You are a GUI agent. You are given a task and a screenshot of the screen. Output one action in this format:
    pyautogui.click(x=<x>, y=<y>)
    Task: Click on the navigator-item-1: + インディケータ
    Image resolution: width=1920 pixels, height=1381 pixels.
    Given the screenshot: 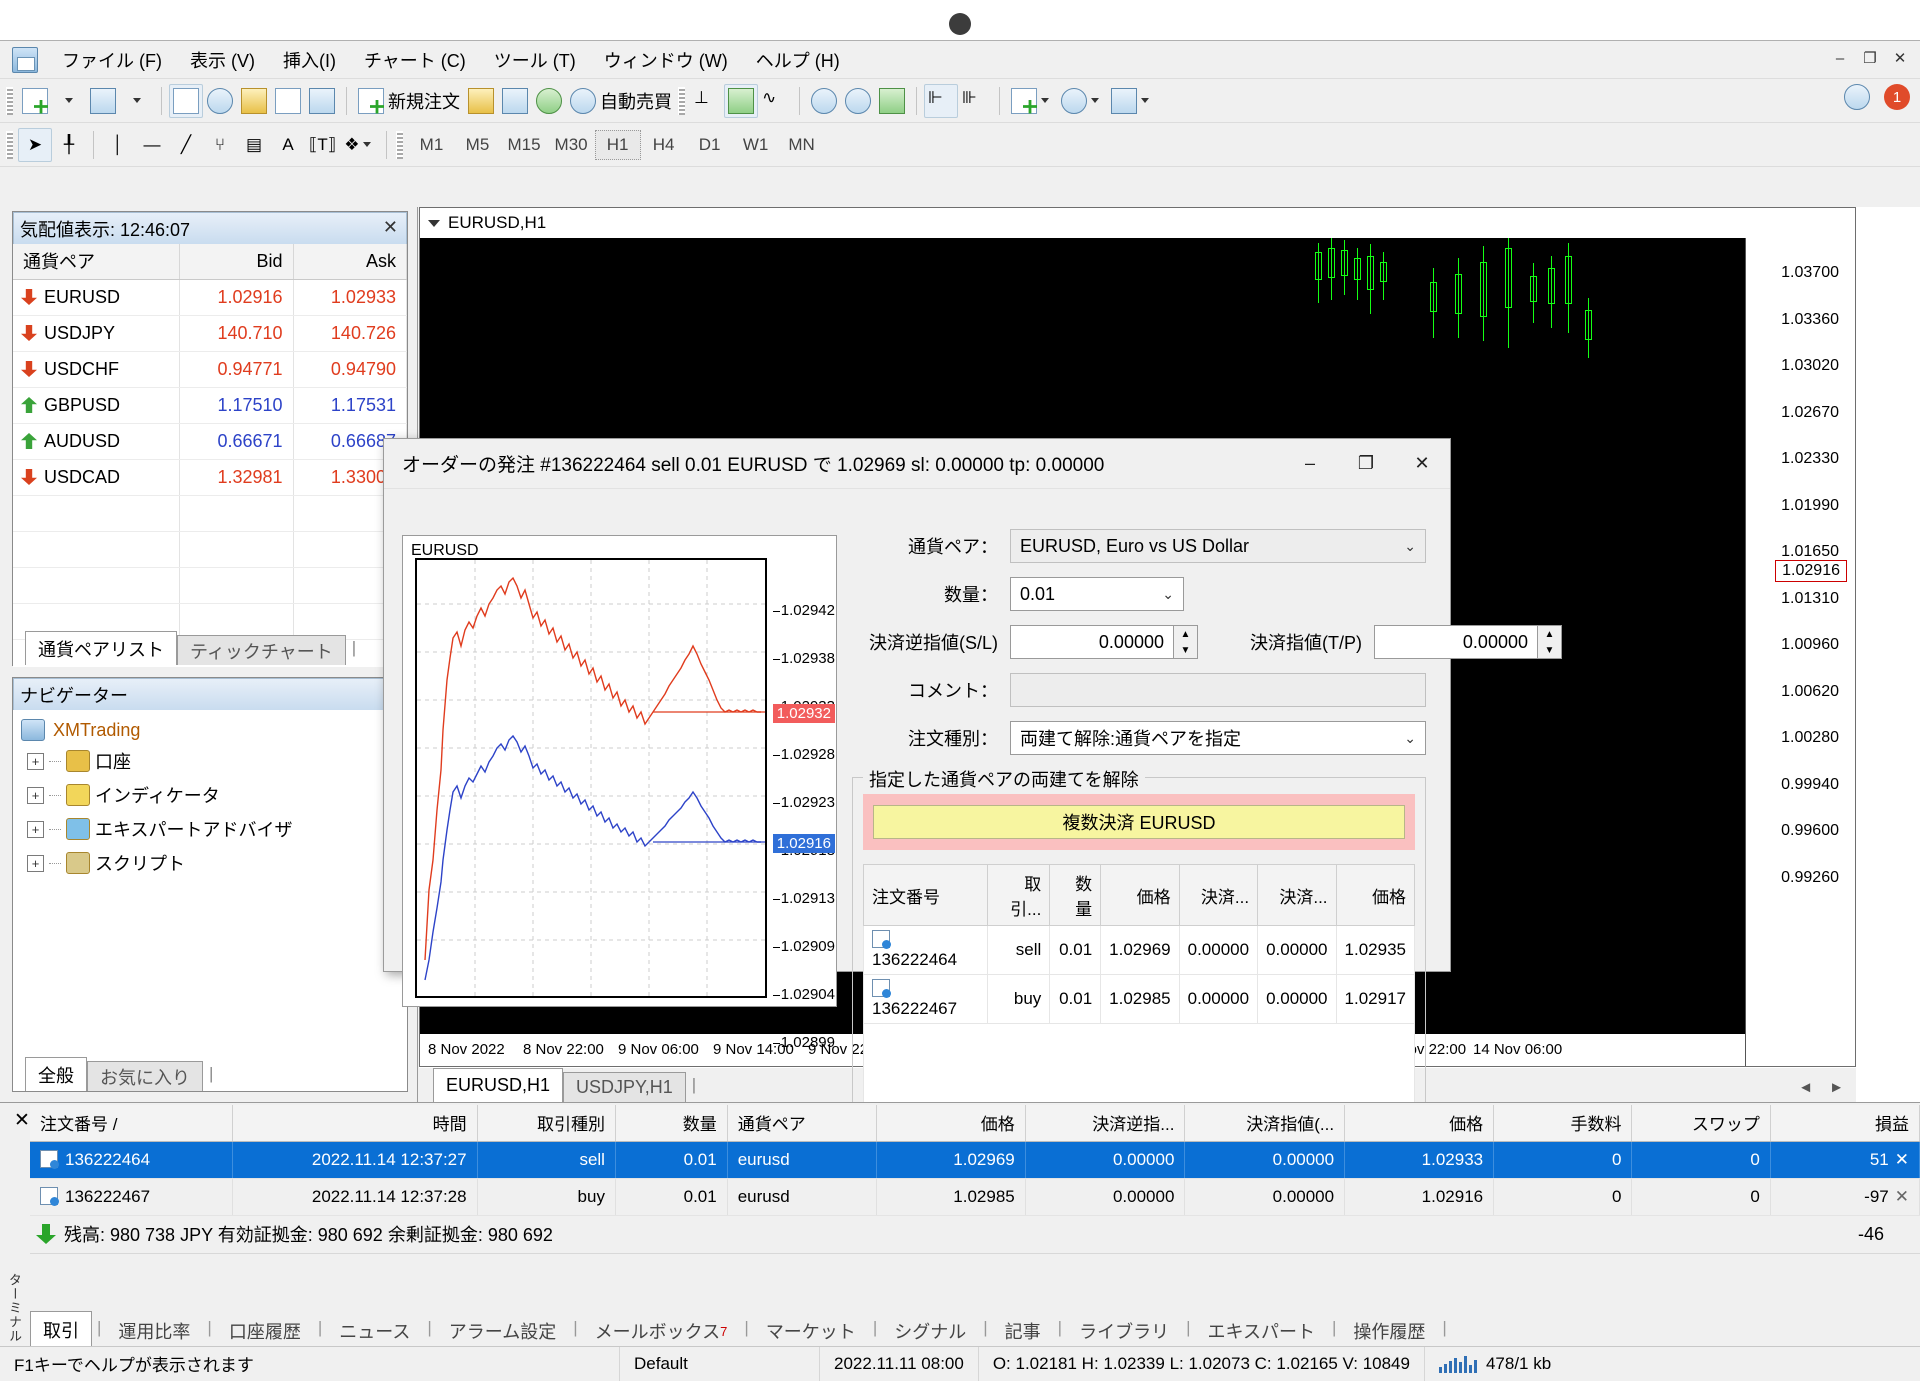 What is the action you would take?
    pyautogui.click(x=214, y=795)
    